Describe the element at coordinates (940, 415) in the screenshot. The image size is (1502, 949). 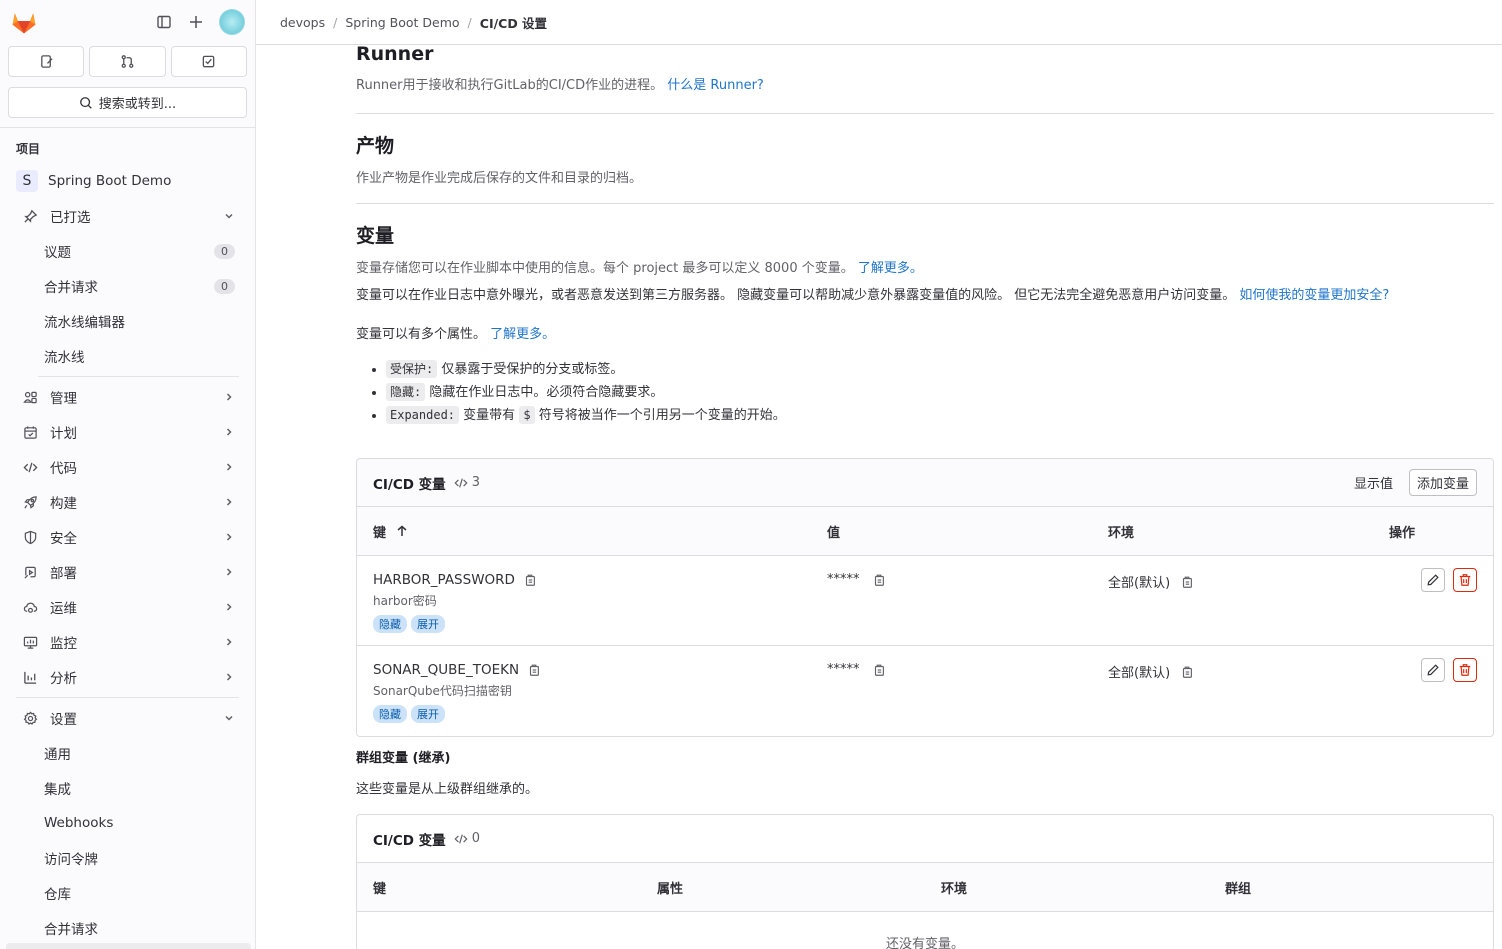
I see `list-item: Expanded: 变量带有 $ 符号将被当作一个引用另一个变量的开始。` at that location.